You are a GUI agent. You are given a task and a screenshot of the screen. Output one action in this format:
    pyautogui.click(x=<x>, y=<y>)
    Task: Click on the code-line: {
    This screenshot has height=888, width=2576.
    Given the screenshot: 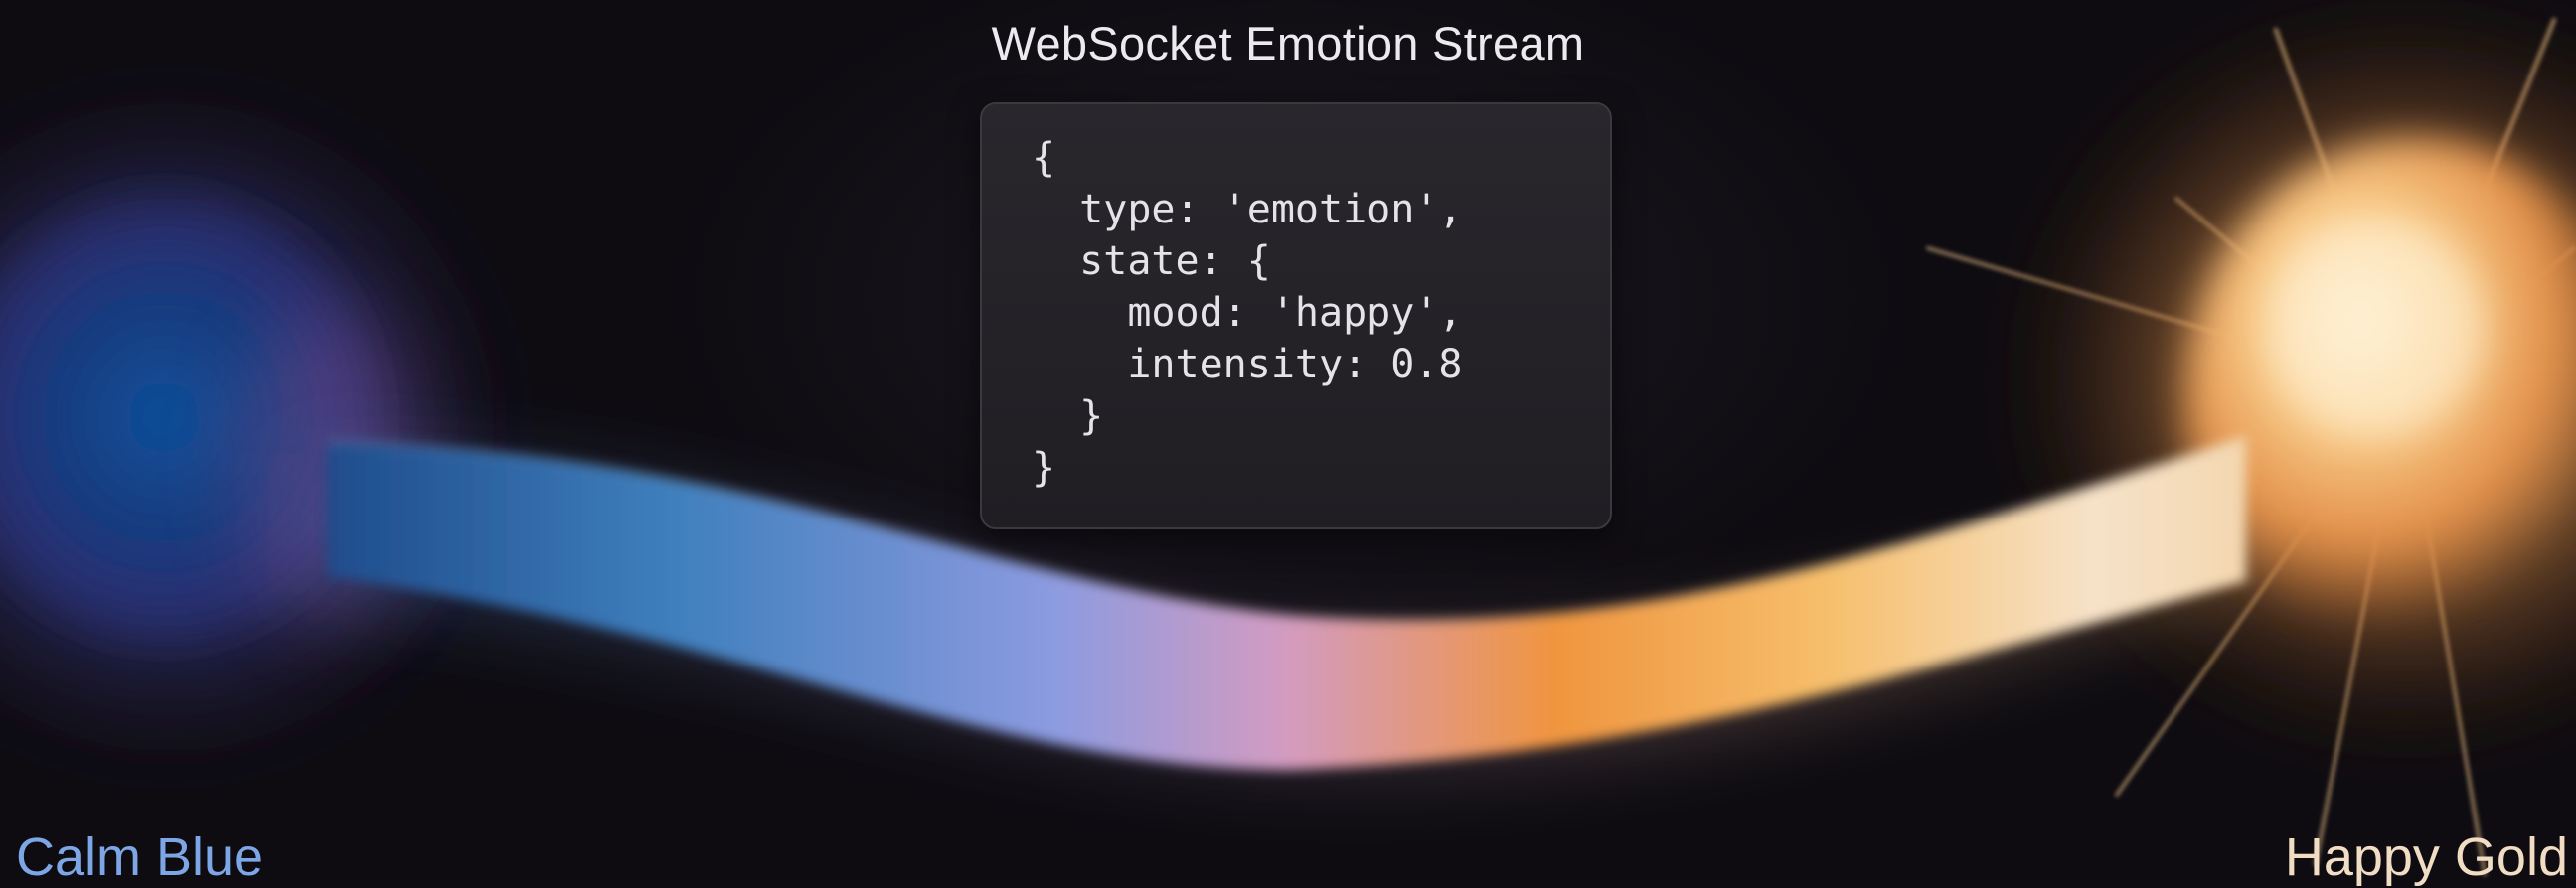 What is the action you would take?
    pyautogui.click(x=1044, y=158)
    